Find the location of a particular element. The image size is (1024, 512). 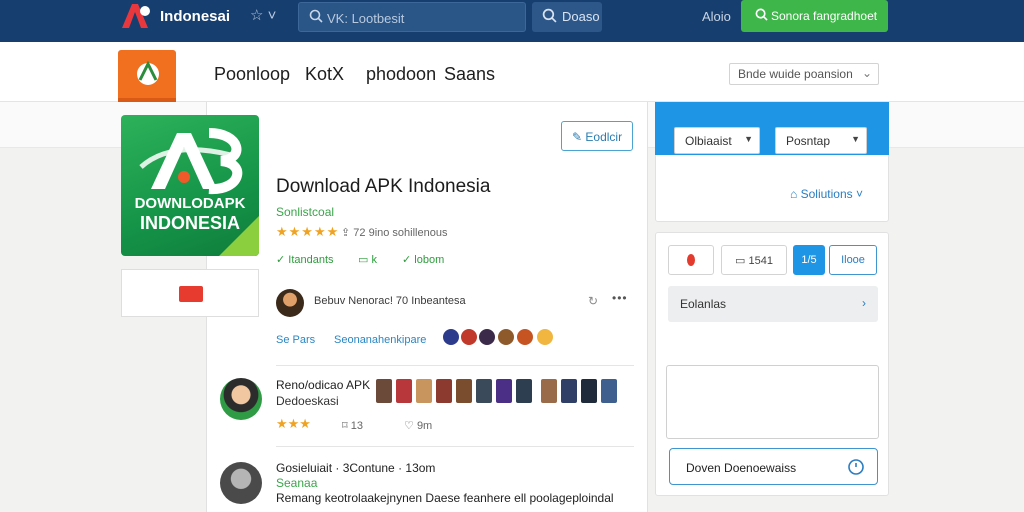

edit-button: ✎ Eodlcir is located at coordinates (597, 136).